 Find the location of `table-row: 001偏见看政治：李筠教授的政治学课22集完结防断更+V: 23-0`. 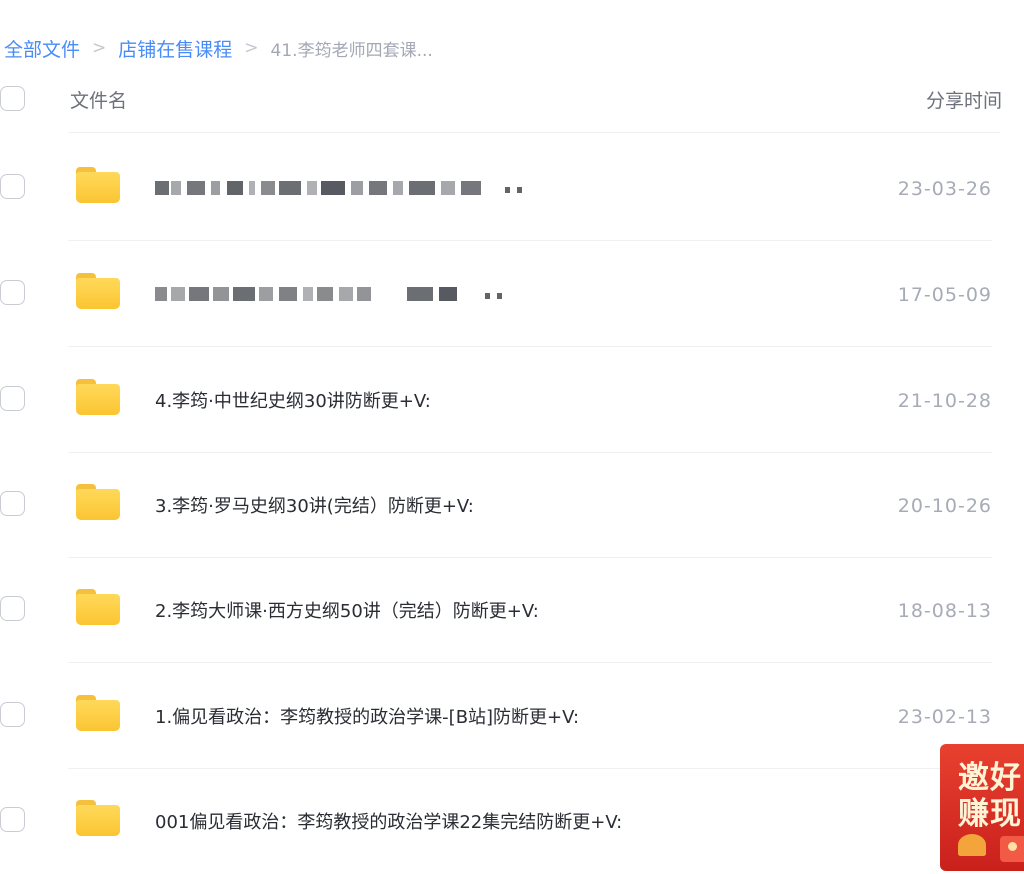

table-row: 001偏见看政治：李筠教授的政治学课22集完结防断更+V: 23-0 is located at coordinates (512, 821).